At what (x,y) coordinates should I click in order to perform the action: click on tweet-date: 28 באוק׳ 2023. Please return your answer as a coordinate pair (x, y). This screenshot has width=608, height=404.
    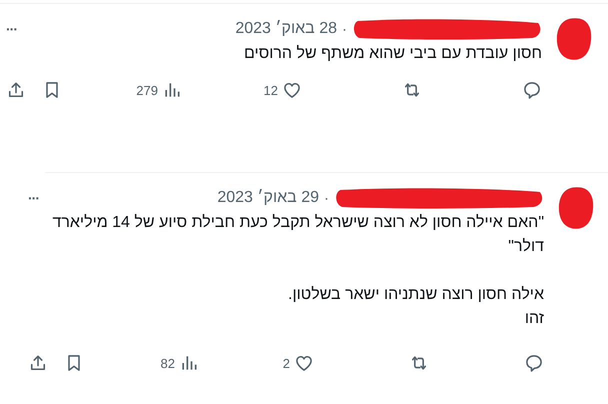
    Looking at the image, I should click on (286, 29).